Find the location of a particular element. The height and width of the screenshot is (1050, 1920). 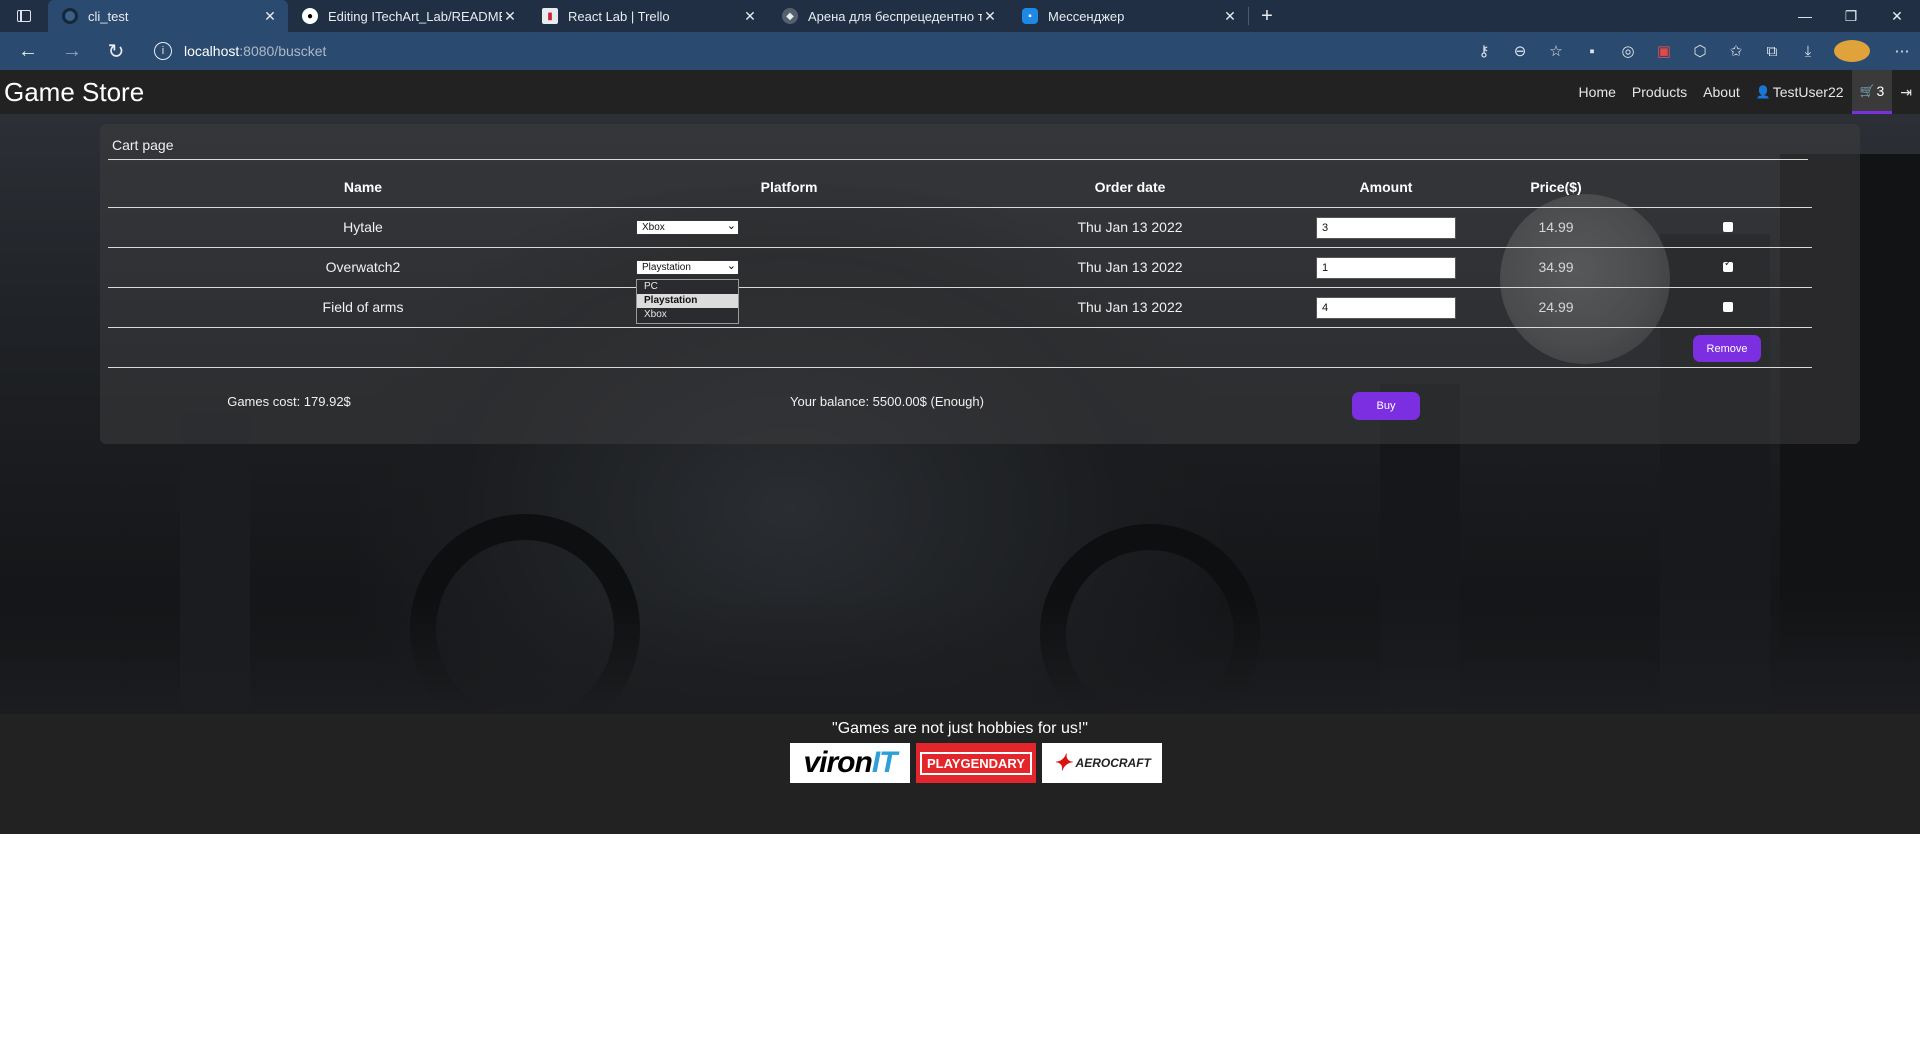

browser-tab-github: ● Editing ITechArt_Lab/README.m ✕ is located at coordinates (408, 16).